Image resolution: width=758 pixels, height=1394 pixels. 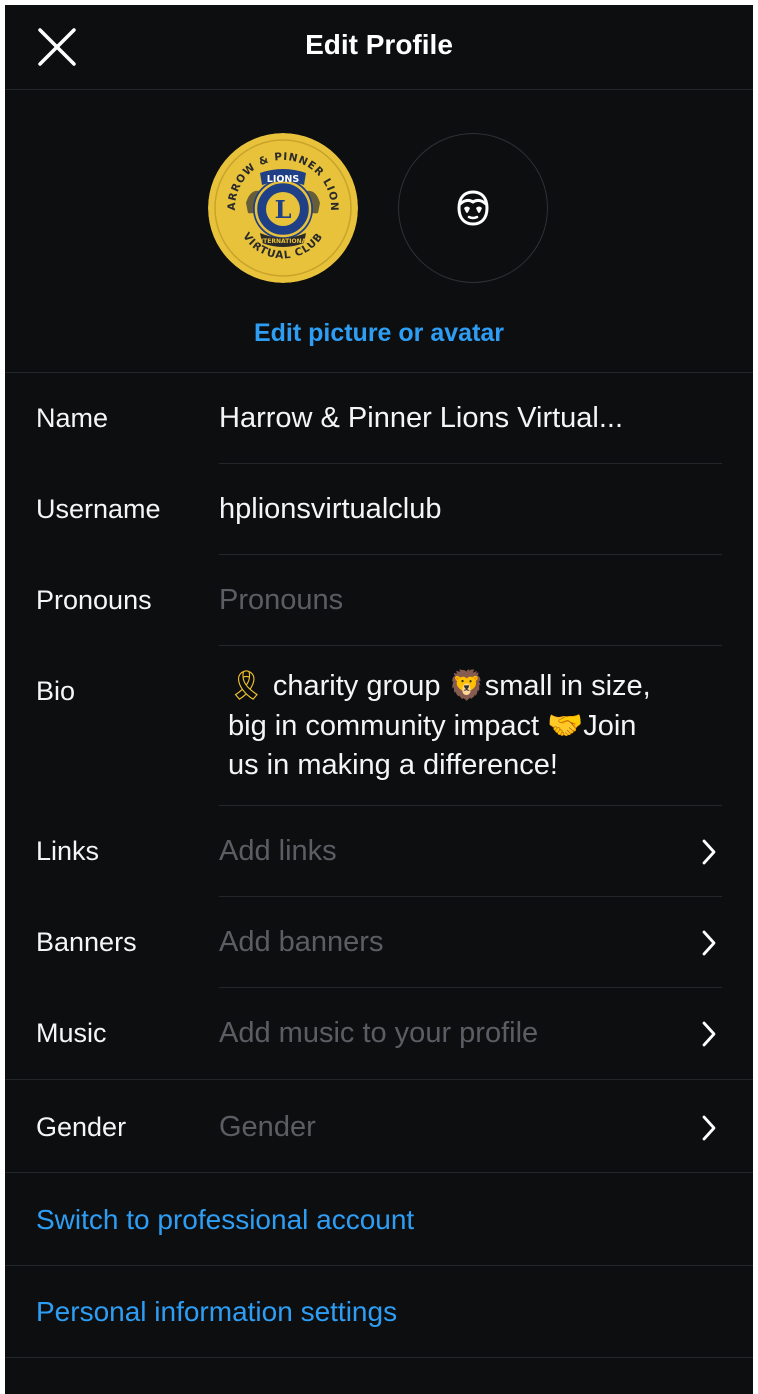 I want to click on svg-text: L, so click(x=283, y=209).